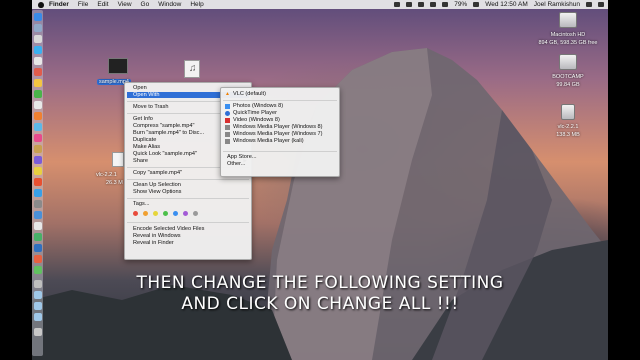 The width and height of the screenshot is (640, 360). Describe the element at coordinates (568, 127) in the screenshot. I see `drive-name-vlc: vlc-2.2.1` at that location.